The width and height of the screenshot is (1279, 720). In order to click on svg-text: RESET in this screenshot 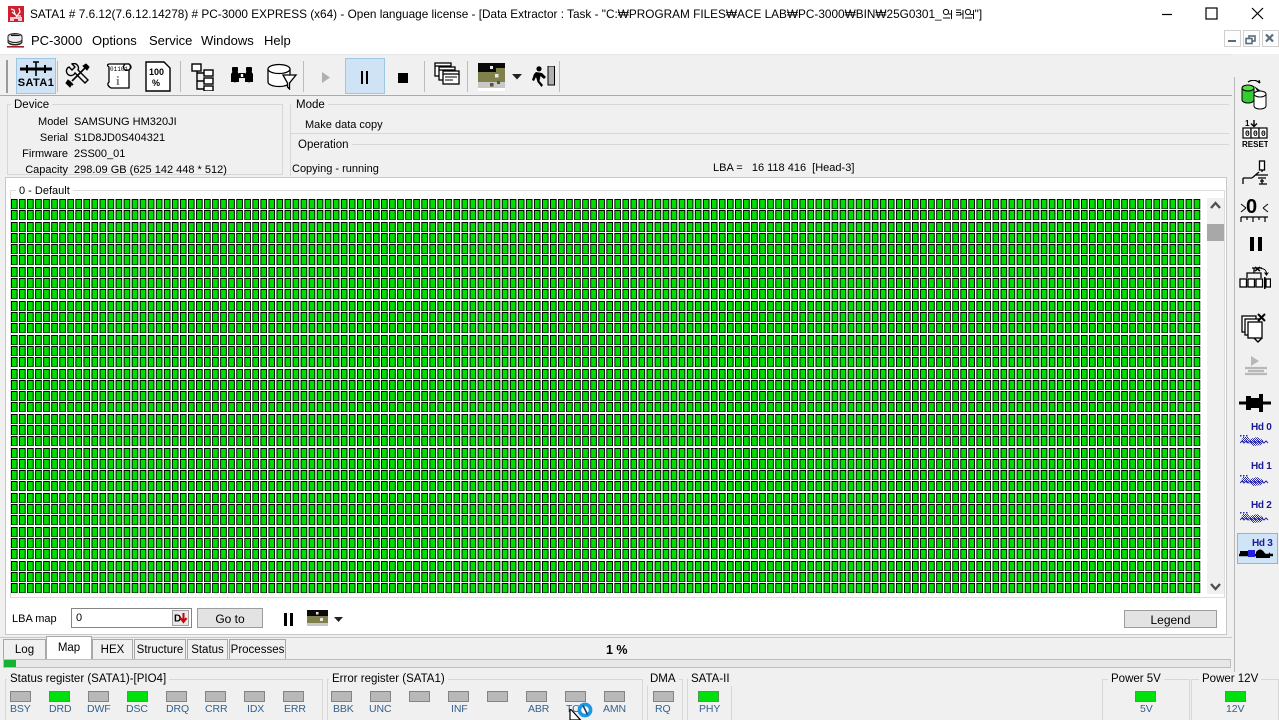, I will do `click(1255, 144)`.